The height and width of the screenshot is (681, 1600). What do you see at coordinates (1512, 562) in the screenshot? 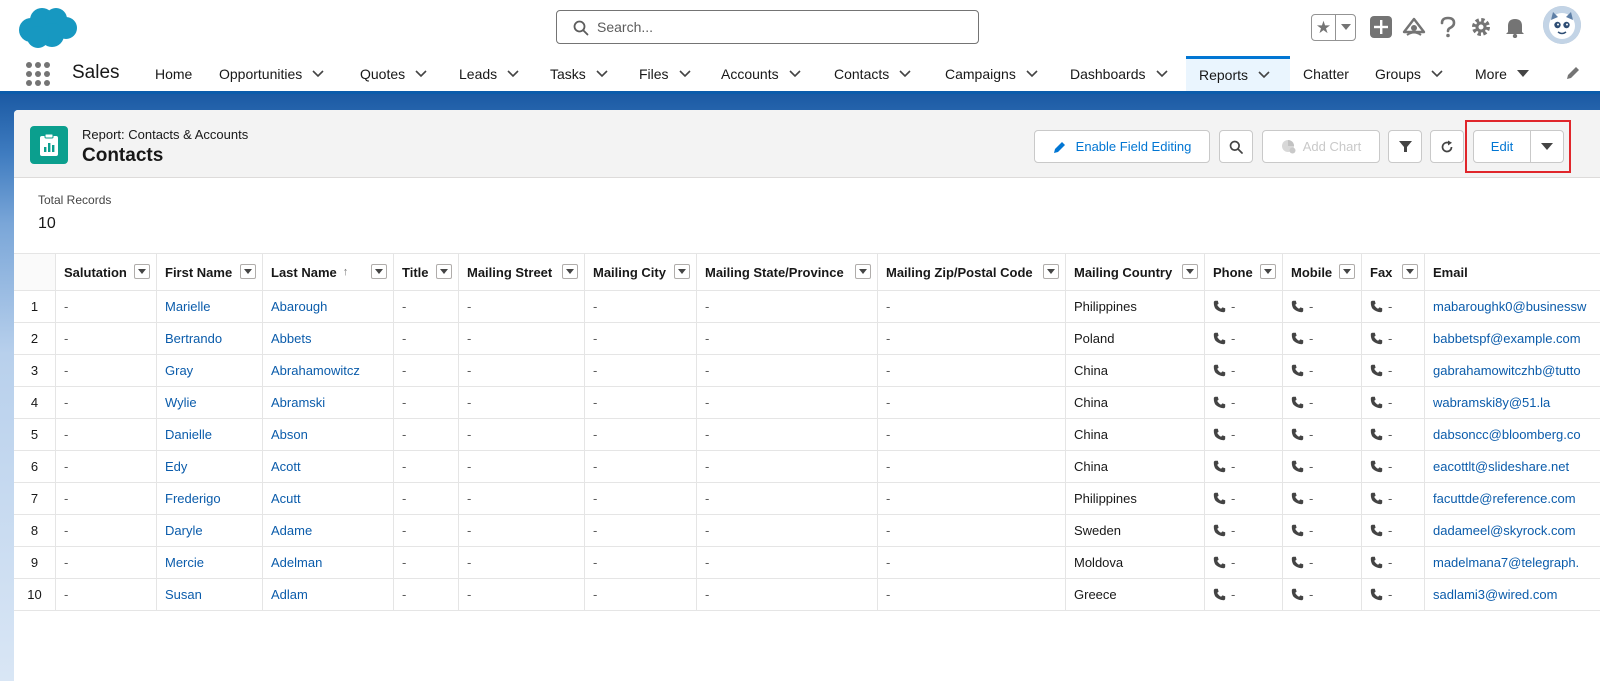
I see `cell-email: madelmana7@telegraph.` at bounding box center [1512, 562].